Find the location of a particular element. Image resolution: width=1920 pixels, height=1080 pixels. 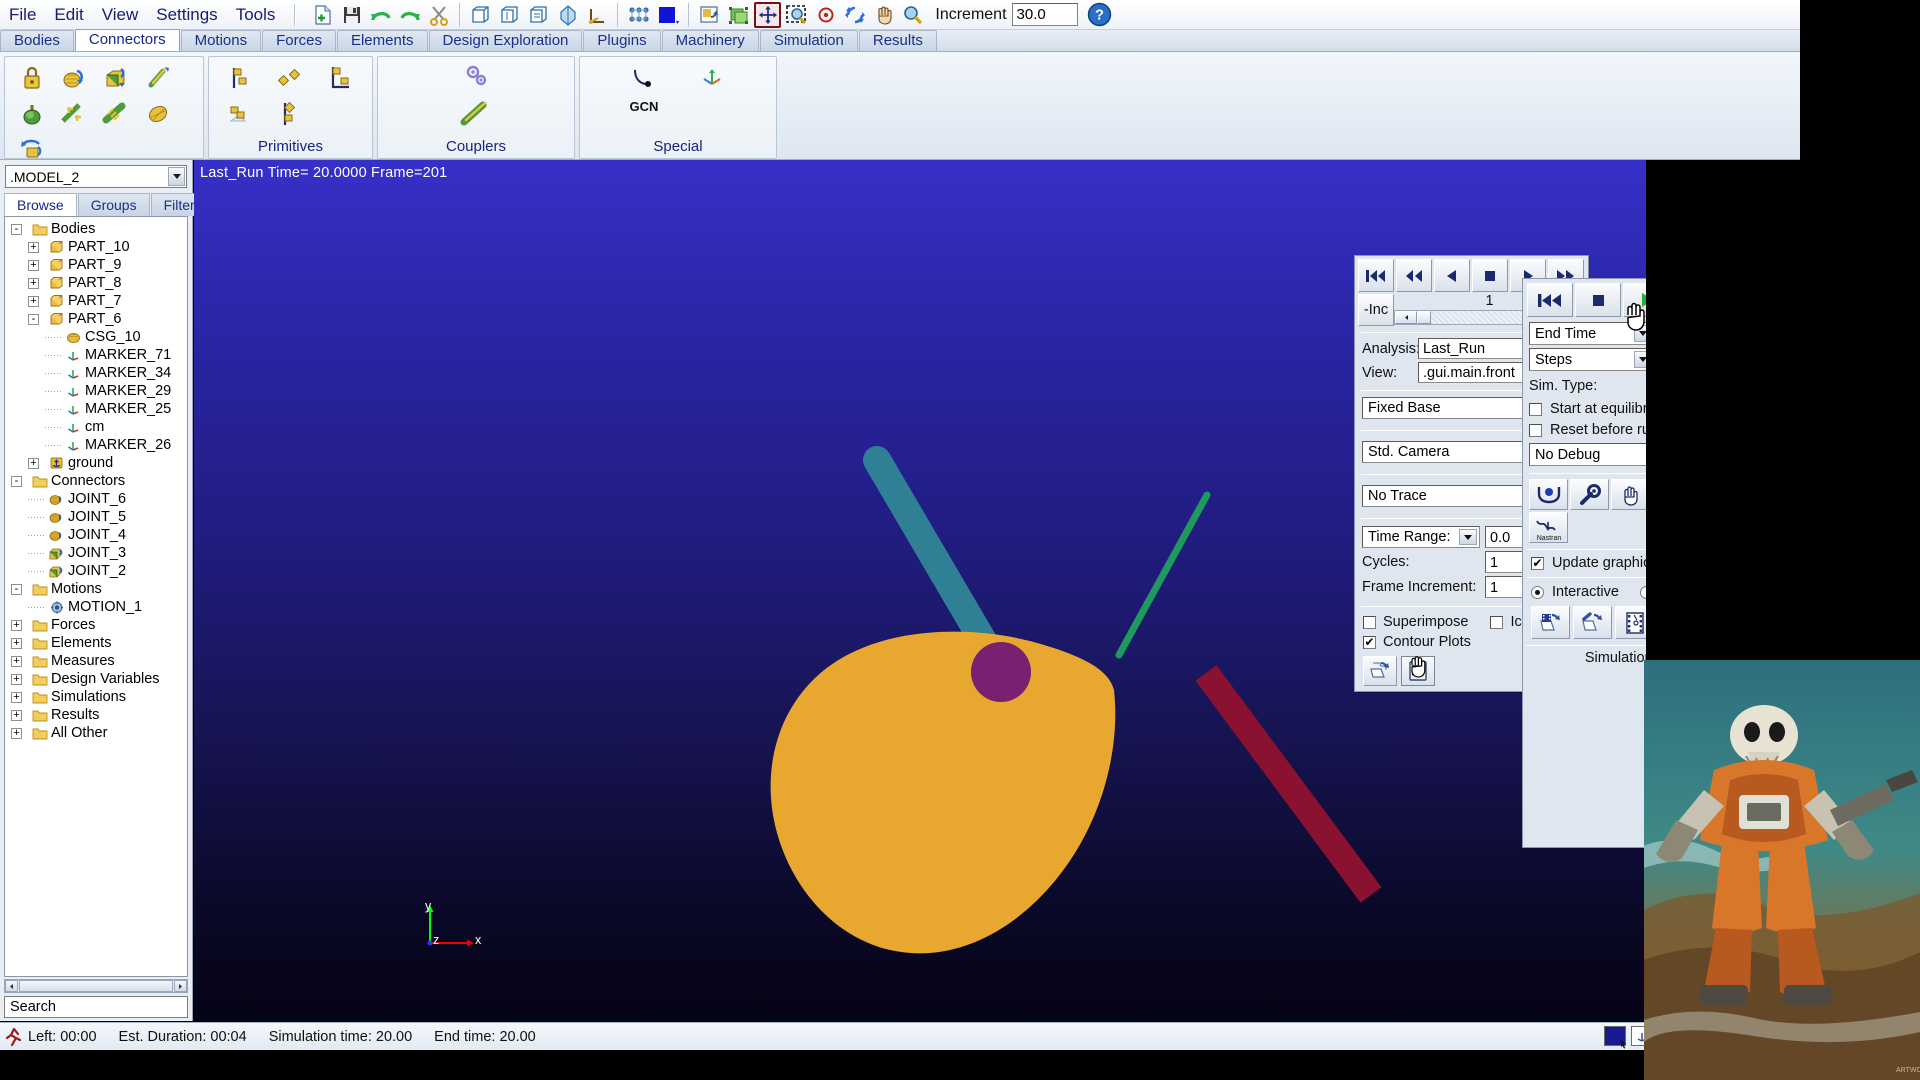

tree-item-marker-26: MARKER_26 is located at coordinates (96, 445).